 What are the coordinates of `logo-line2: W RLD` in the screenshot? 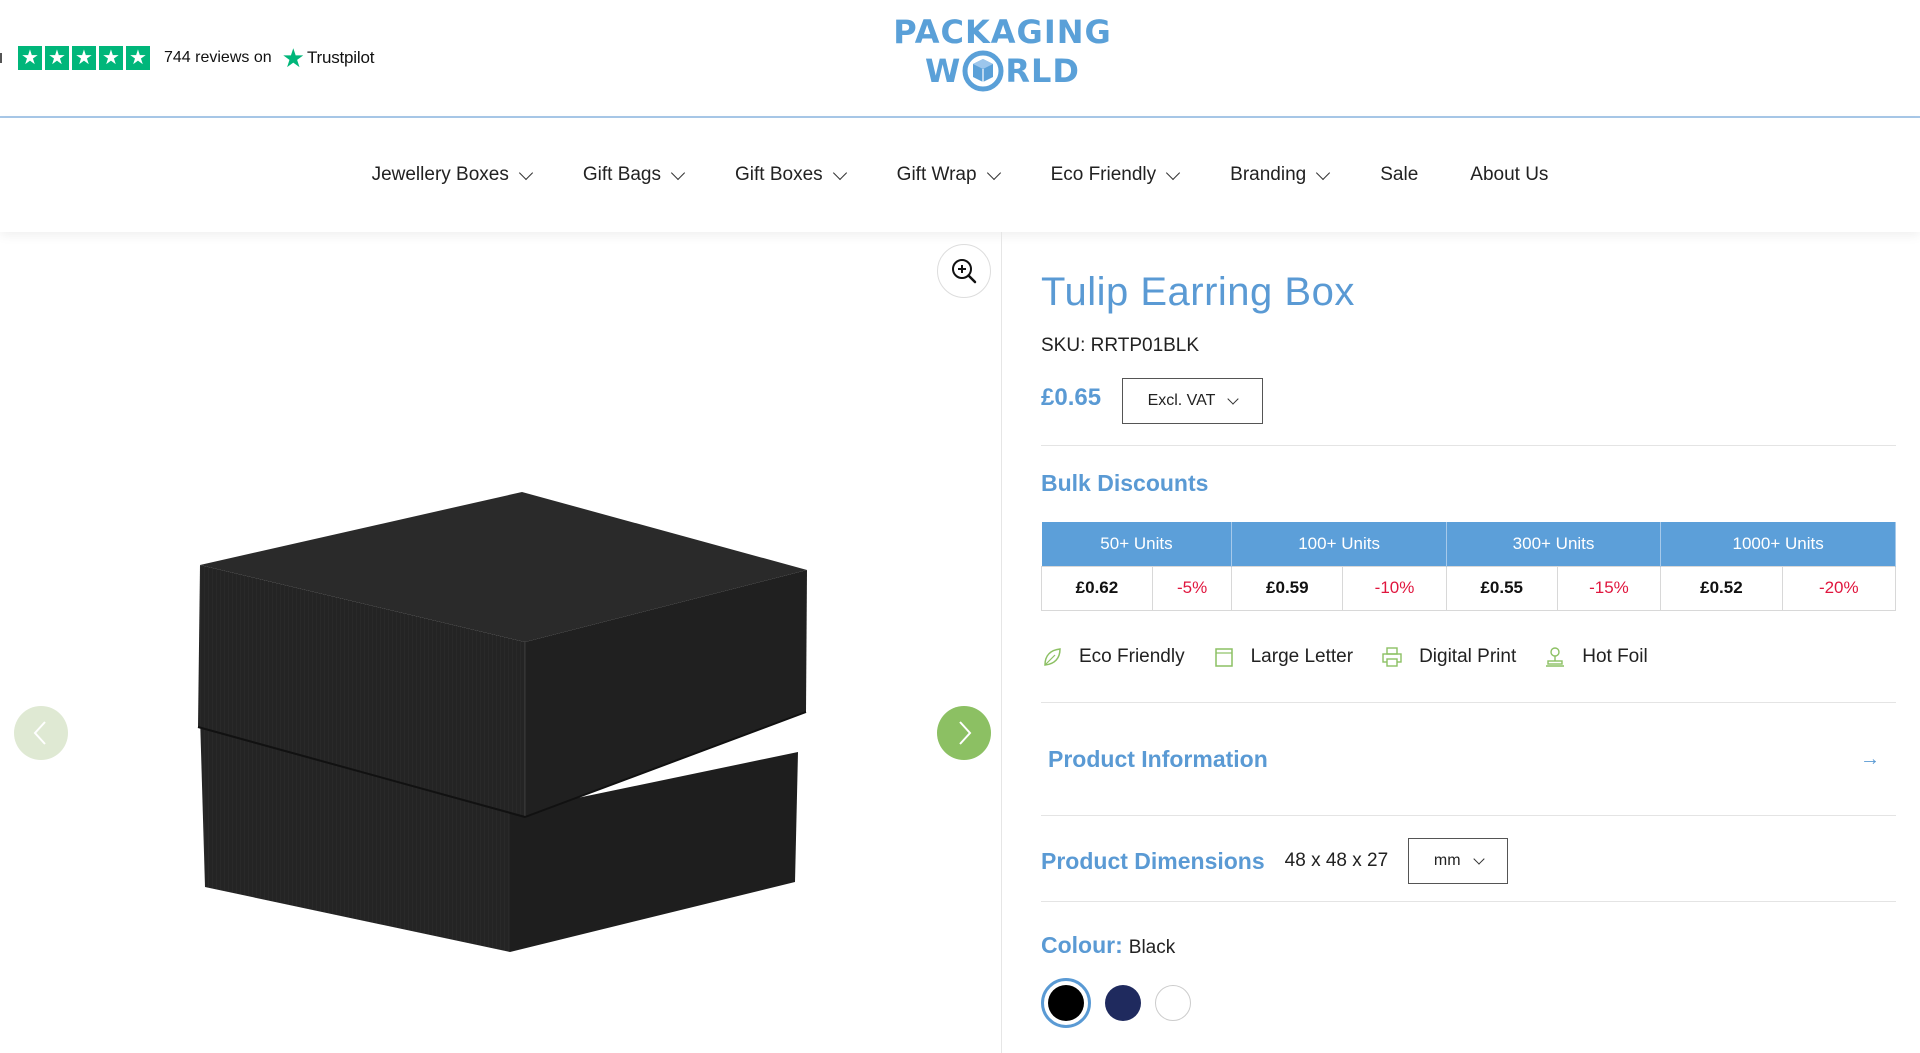 It's located at (1002, 71).